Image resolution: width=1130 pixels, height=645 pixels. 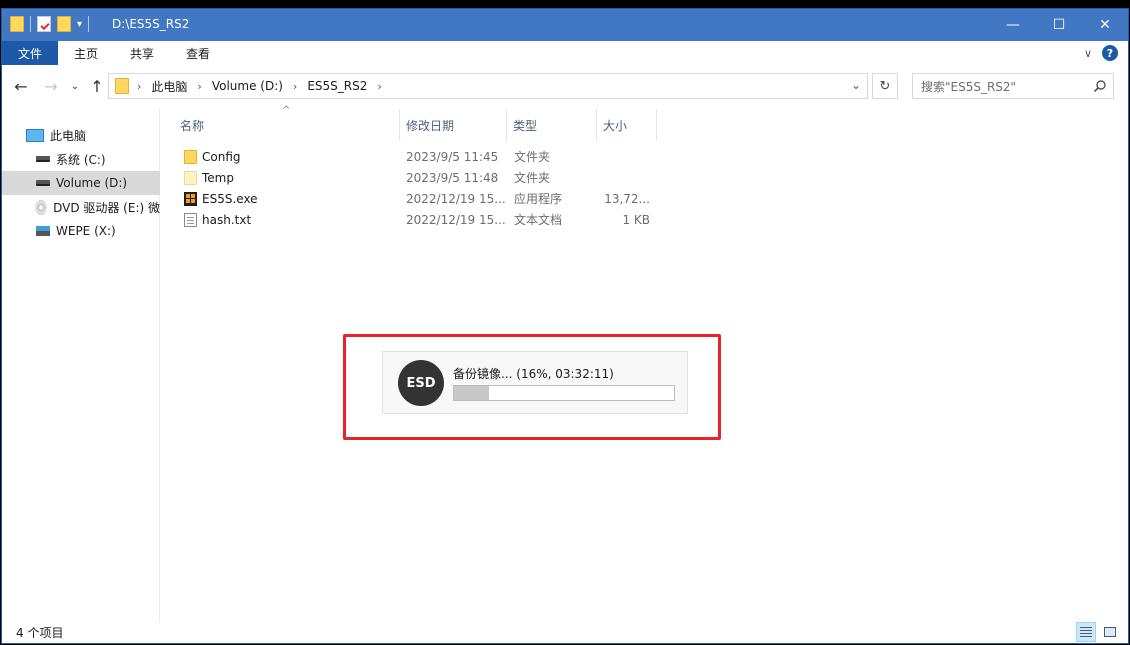 What do you see at coordinates (35, 135) in the screenshot?
I see `computer-icon` at bounding box center [35, 135].